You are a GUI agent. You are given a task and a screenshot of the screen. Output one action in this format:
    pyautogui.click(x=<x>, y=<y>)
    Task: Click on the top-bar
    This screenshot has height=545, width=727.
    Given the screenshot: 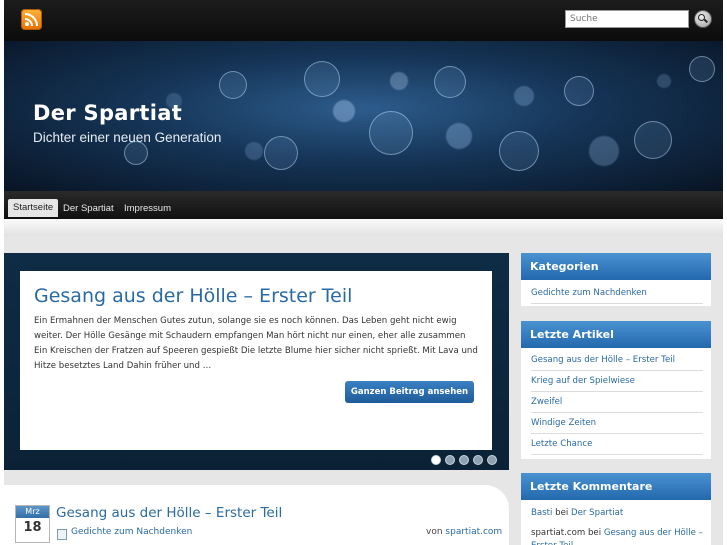 What is the action you would take?
    pyautogui.click(x=363, y=20)
    